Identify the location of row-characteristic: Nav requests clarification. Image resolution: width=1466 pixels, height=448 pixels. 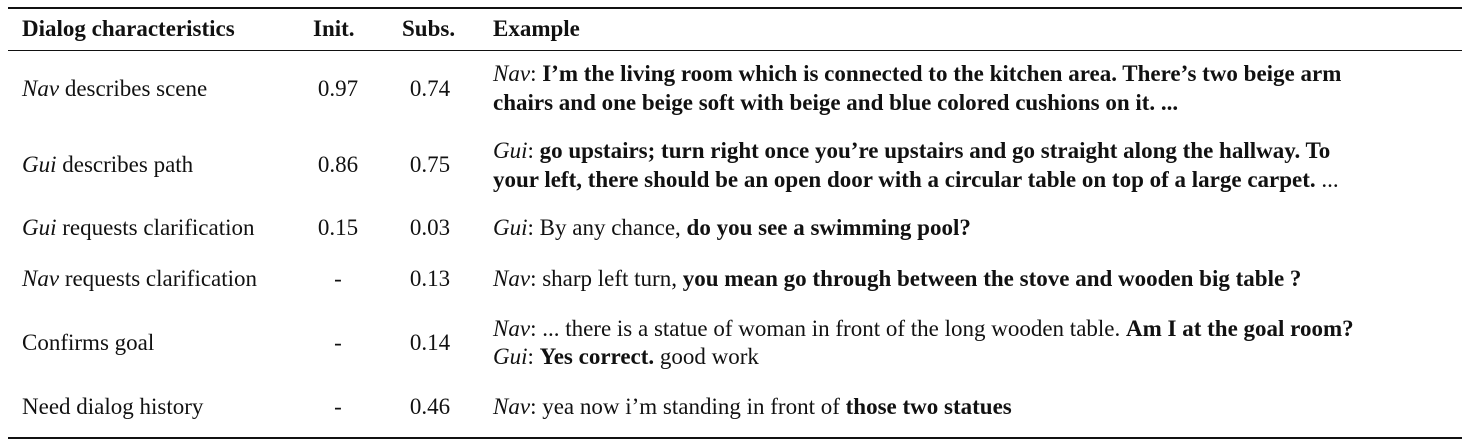
(139, 278).